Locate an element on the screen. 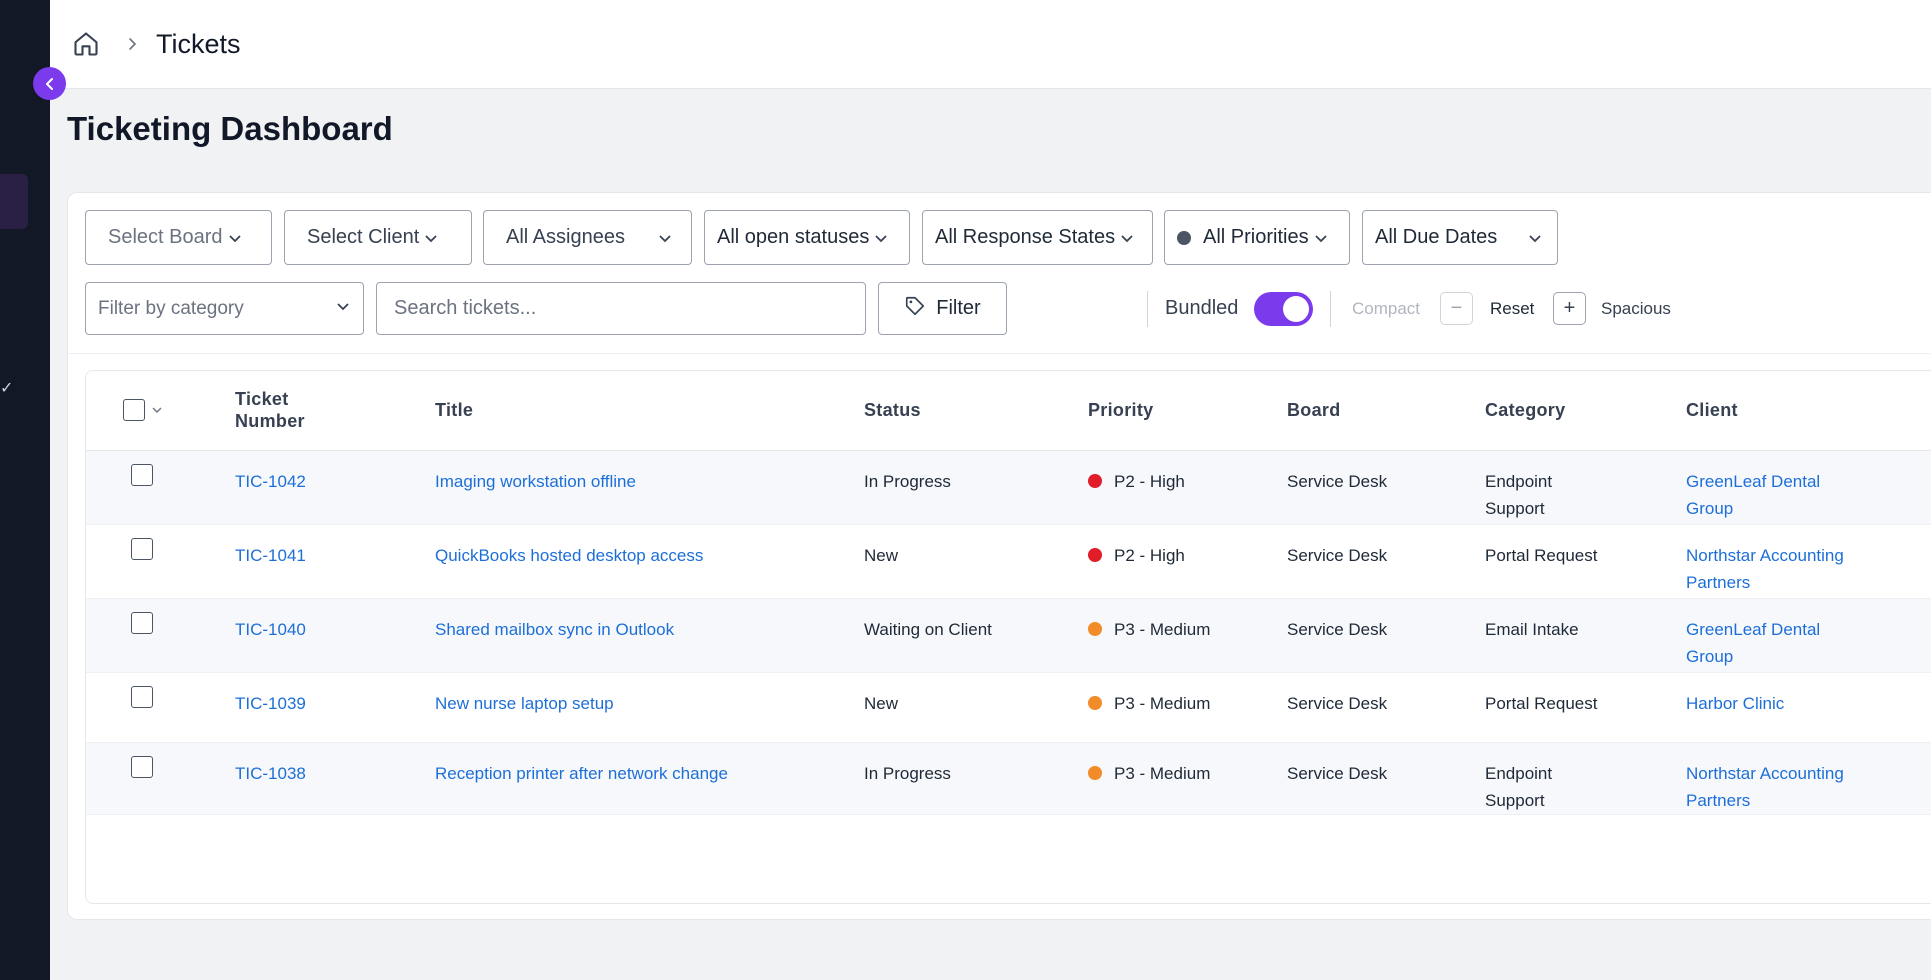 This screenshot has width=1931, height=980. sidebar: ✓ is located at coordinates (25, 490).